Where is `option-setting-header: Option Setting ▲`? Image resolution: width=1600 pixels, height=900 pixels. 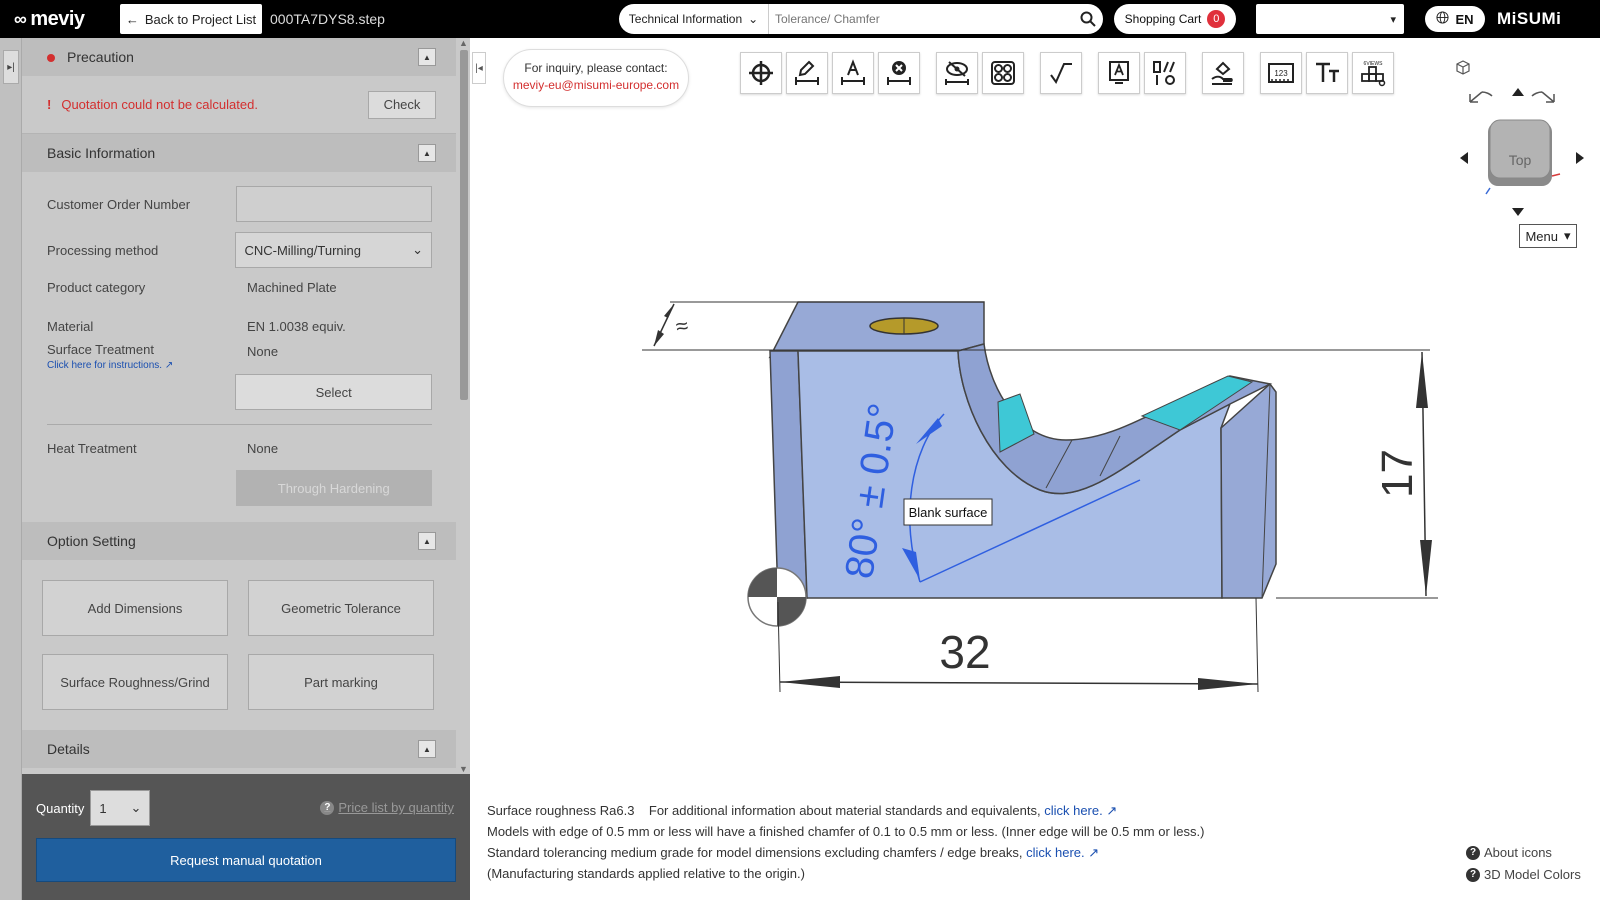
option-setting-header: Option Setting ▲ is located at coordinates (239, 541).